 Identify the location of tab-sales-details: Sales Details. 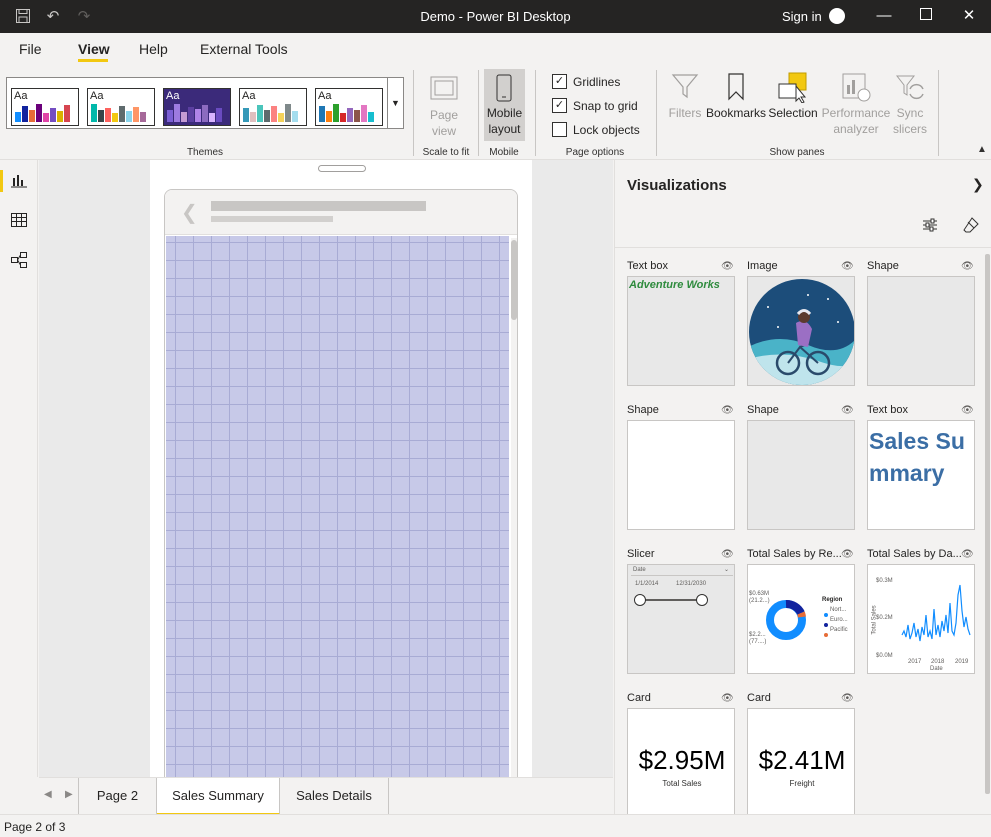
(334, 796).